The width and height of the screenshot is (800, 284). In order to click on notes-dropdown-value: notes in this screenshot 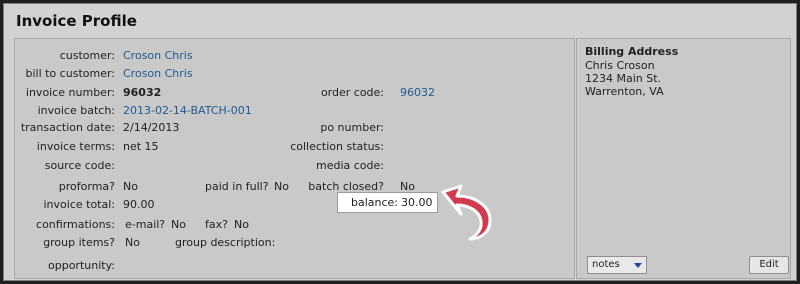, I will do `click(606, 264)`.